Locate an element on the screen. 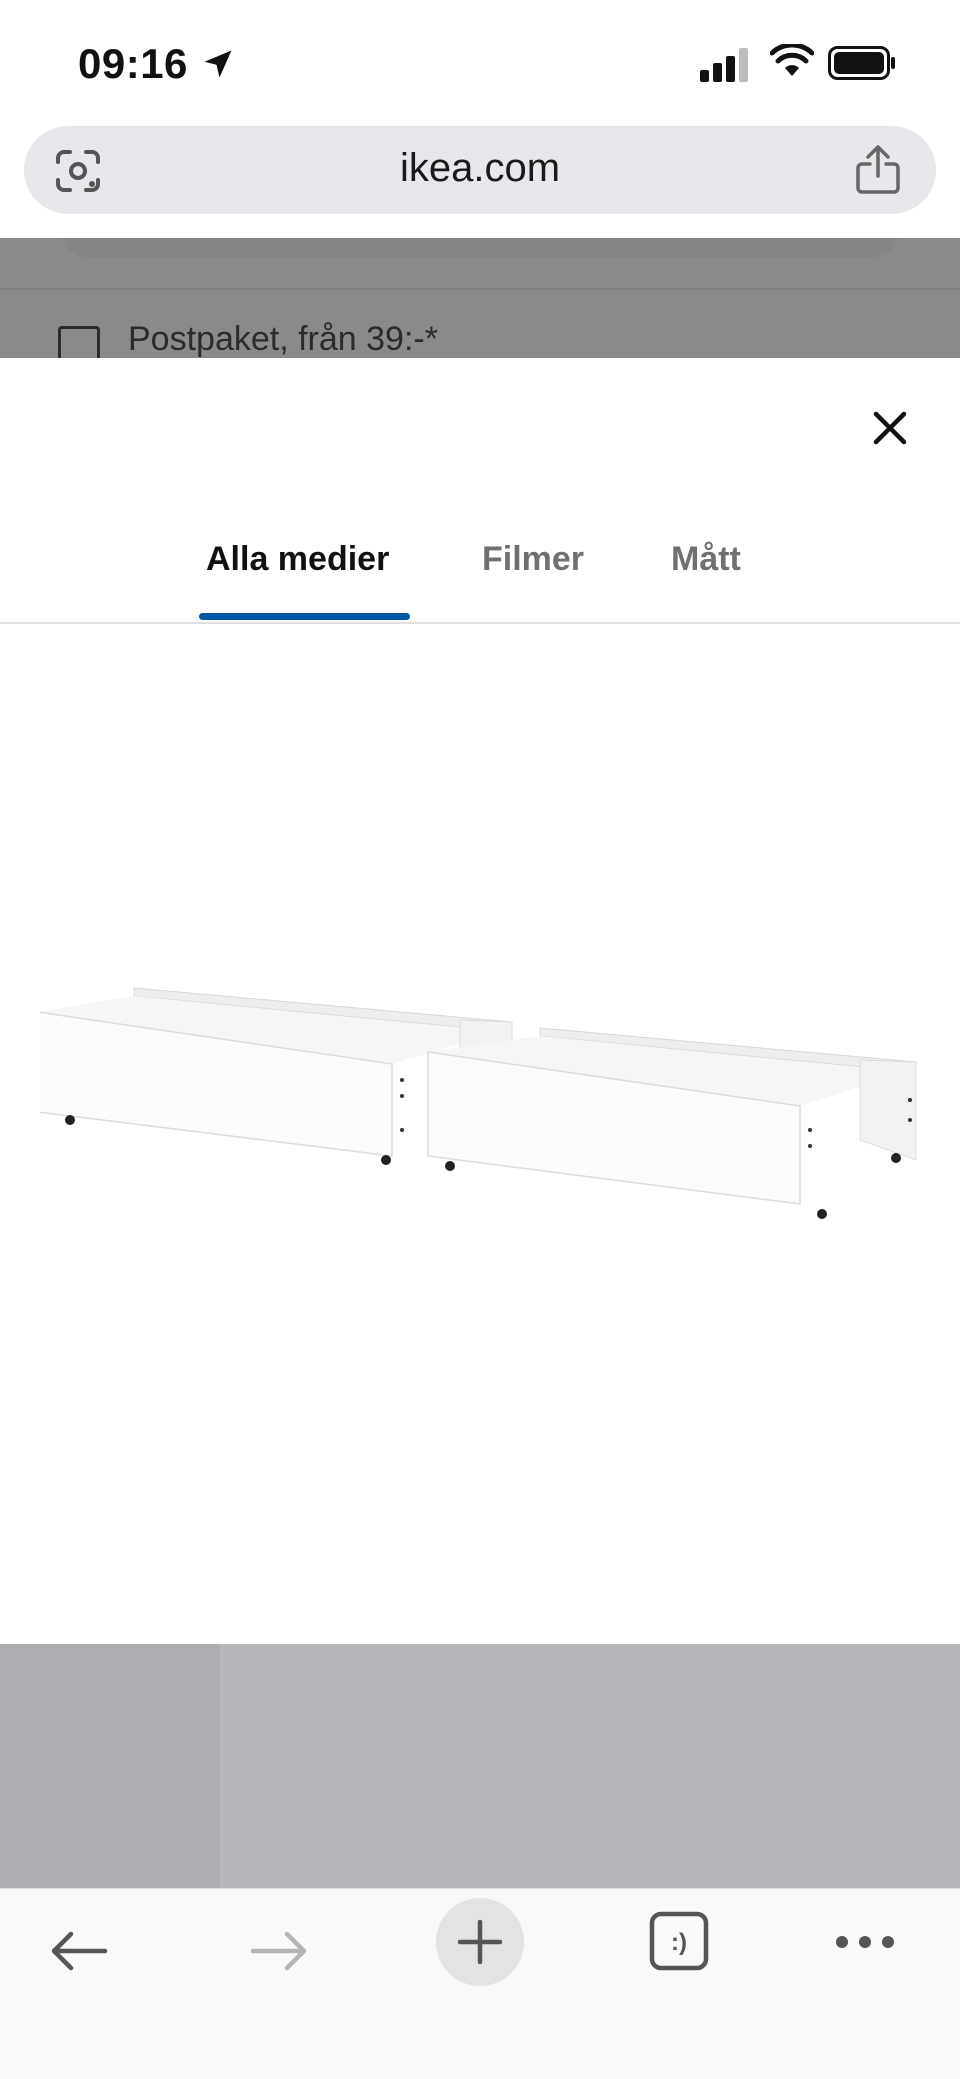 Image resolution: width=960 pixels, height=2079 pixels. back-arrow-icon is located at coordinates (79, 1951).